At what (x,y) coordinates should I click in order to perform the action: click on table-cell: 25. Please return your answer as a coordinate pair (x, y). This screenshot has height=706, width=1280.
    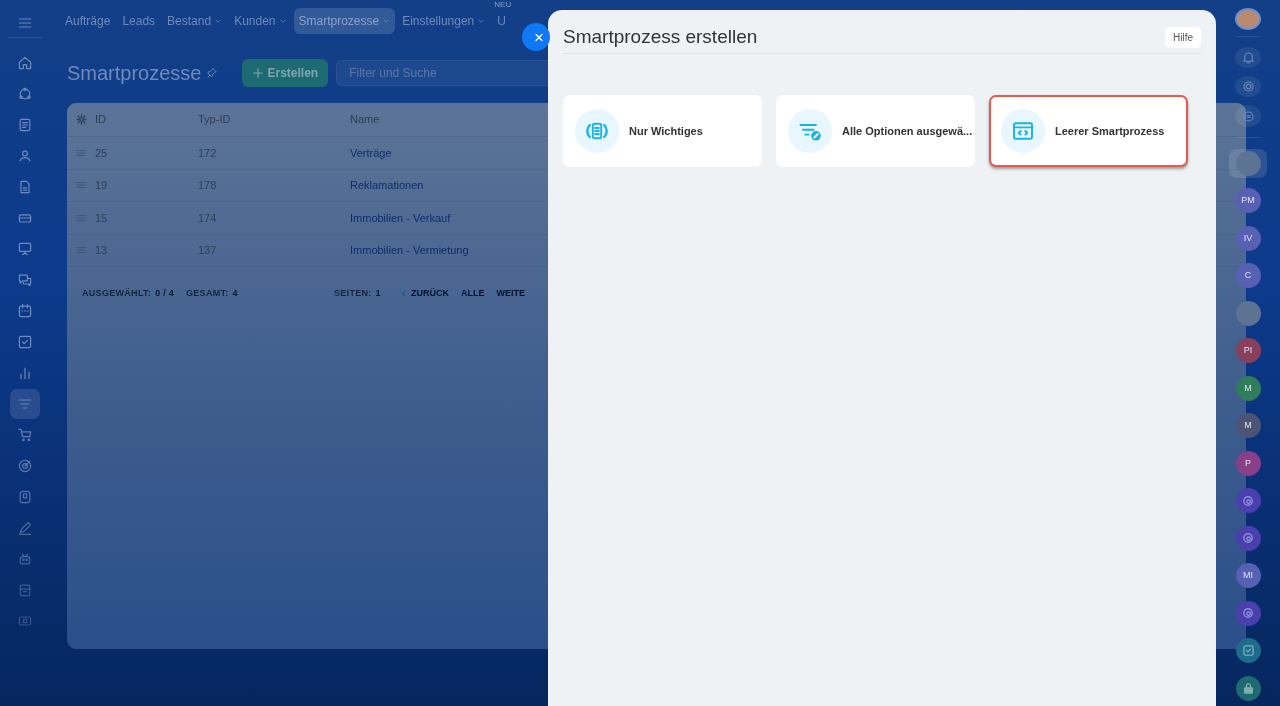
    Looking at the image, I should click on (101, 152).